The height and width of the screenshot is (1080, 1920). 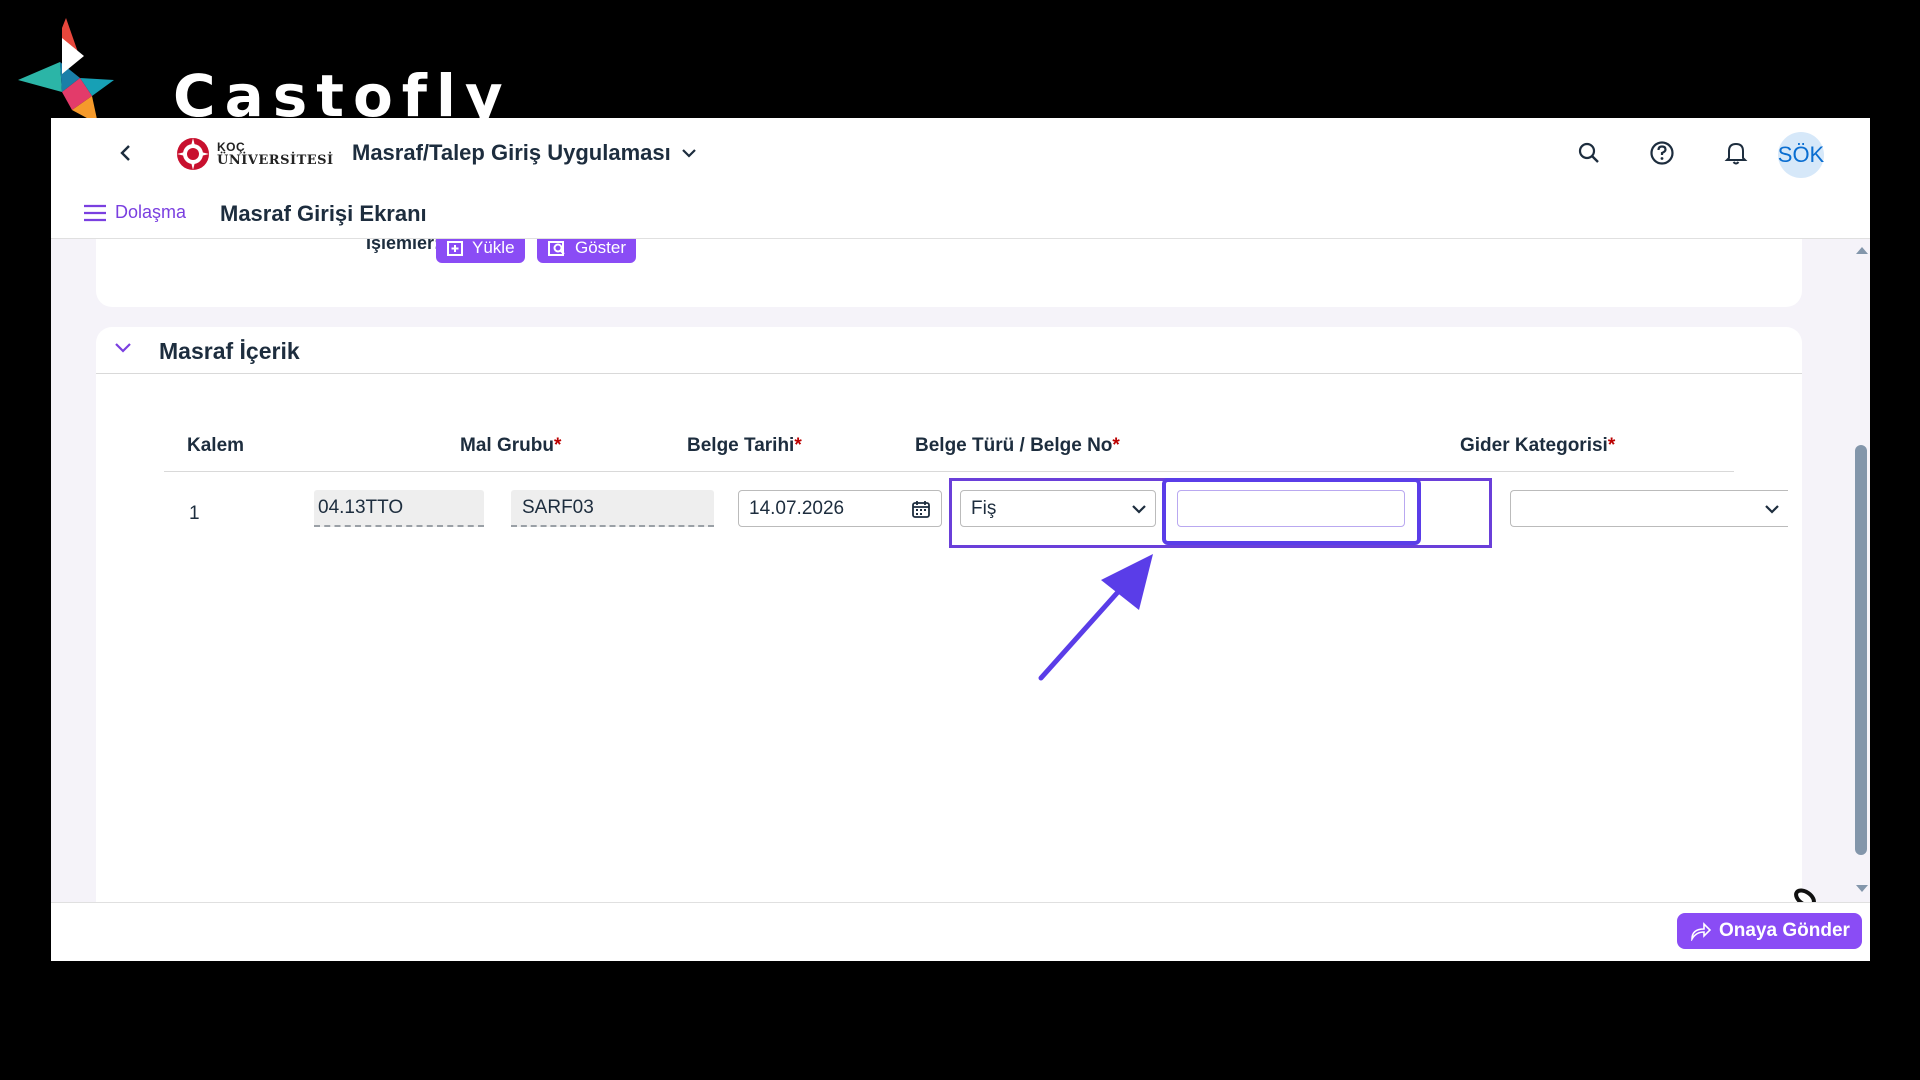 I want to click on footer-bar: Onaya Gönder, so click(x=960, y=931).